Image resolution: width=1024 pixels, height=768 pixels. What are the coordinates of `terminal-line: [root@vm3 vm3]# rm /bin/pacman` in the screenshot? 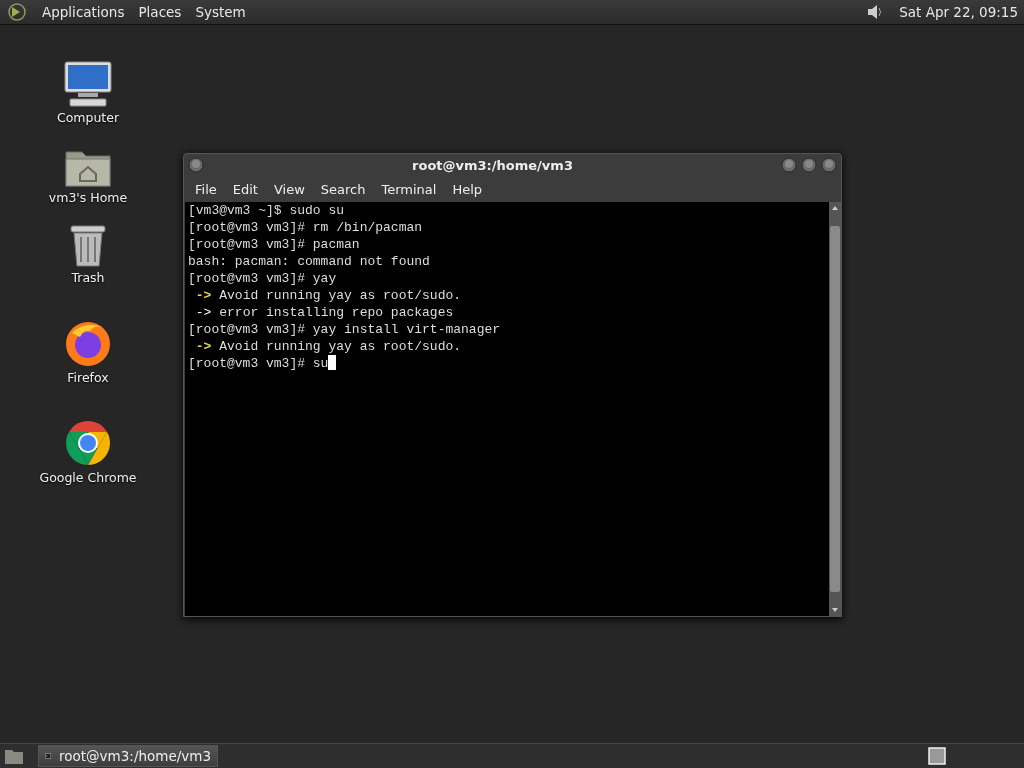 It's located at (305, 227).